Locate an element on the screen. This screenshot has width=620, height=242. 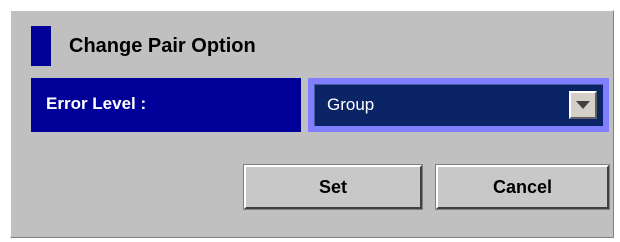
cancel-button: Cancel is located at coordinates (522, 187).